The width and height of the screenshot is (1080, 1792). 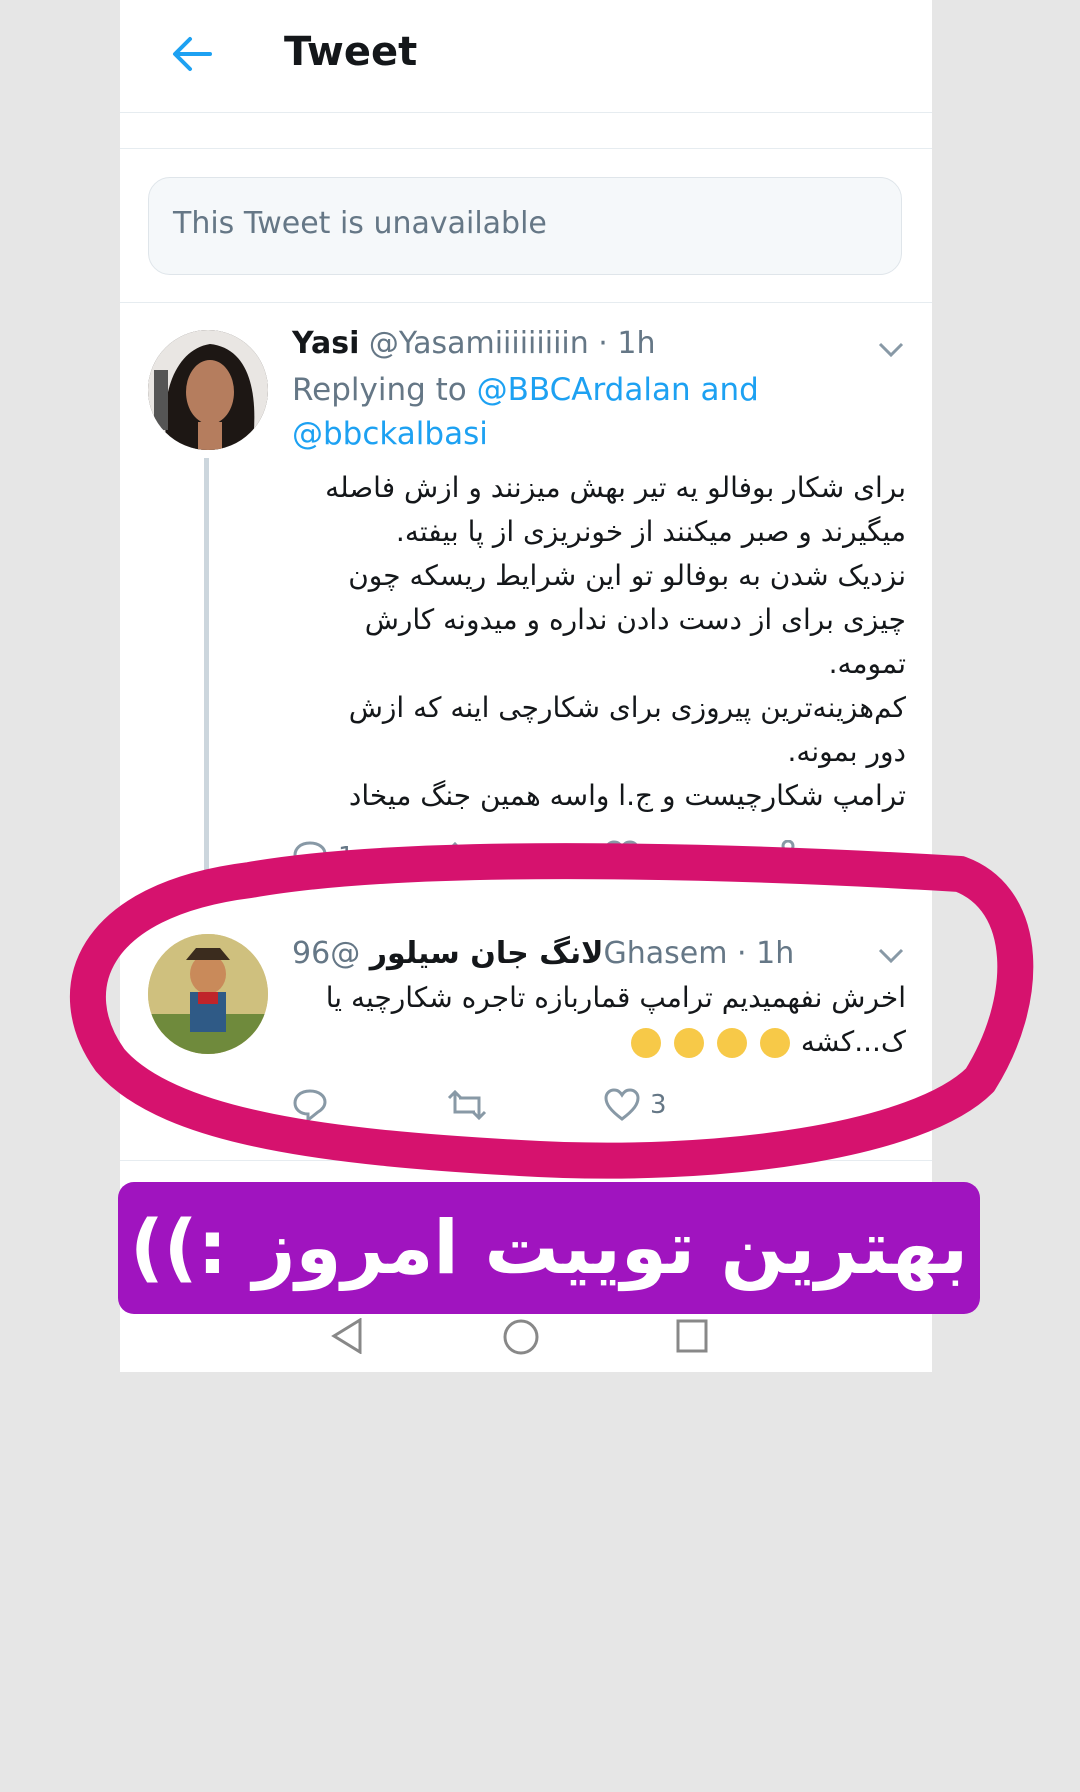 I want to click on recents-nav-icon, so click(x=692, y=1336).